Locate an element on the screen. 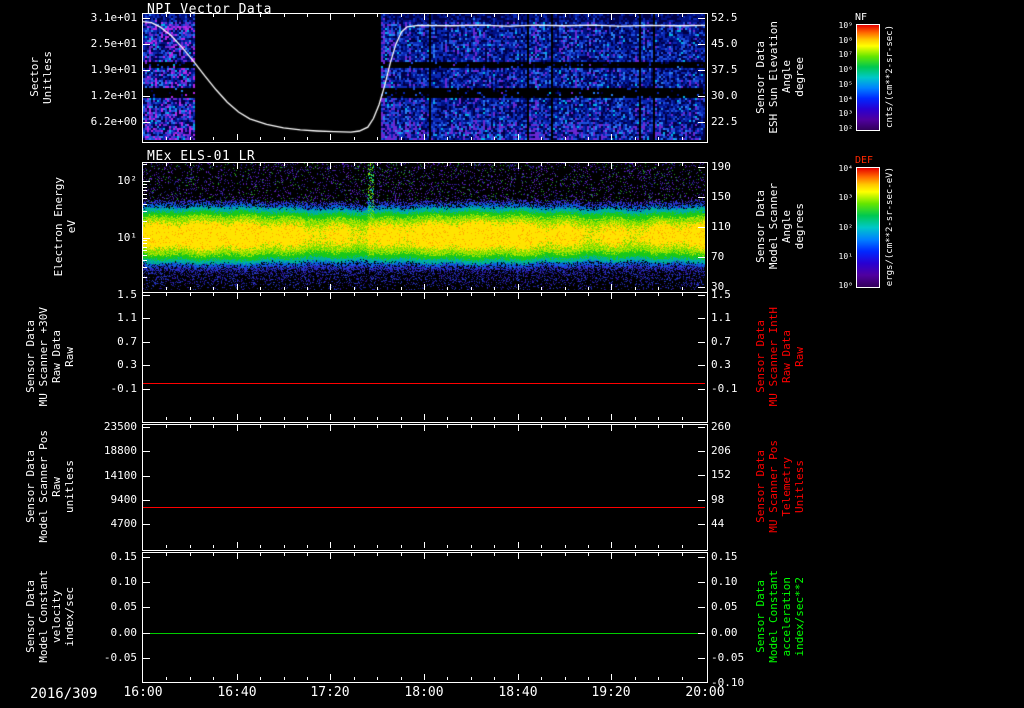 The image size is (1024, 708). right-ytick-label: 110 is located at coordinates (721, 226).